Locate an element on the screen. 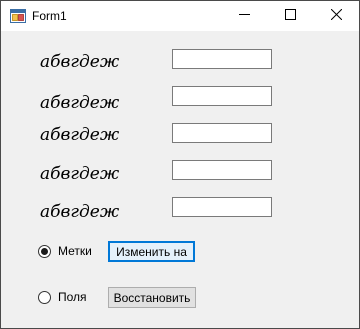  sample-label-5: абвгдеж is located at coordinates (80, 212).